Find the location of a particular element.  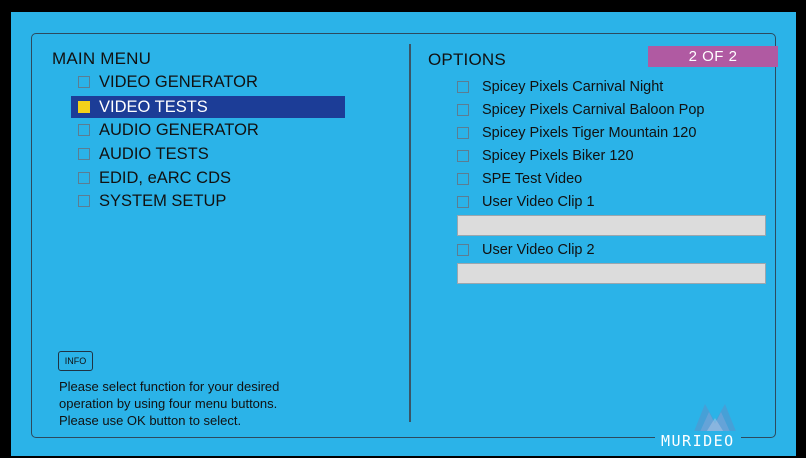

menu-item-video-tests: VIDEO TESTS is located at coordinates (208, 107).